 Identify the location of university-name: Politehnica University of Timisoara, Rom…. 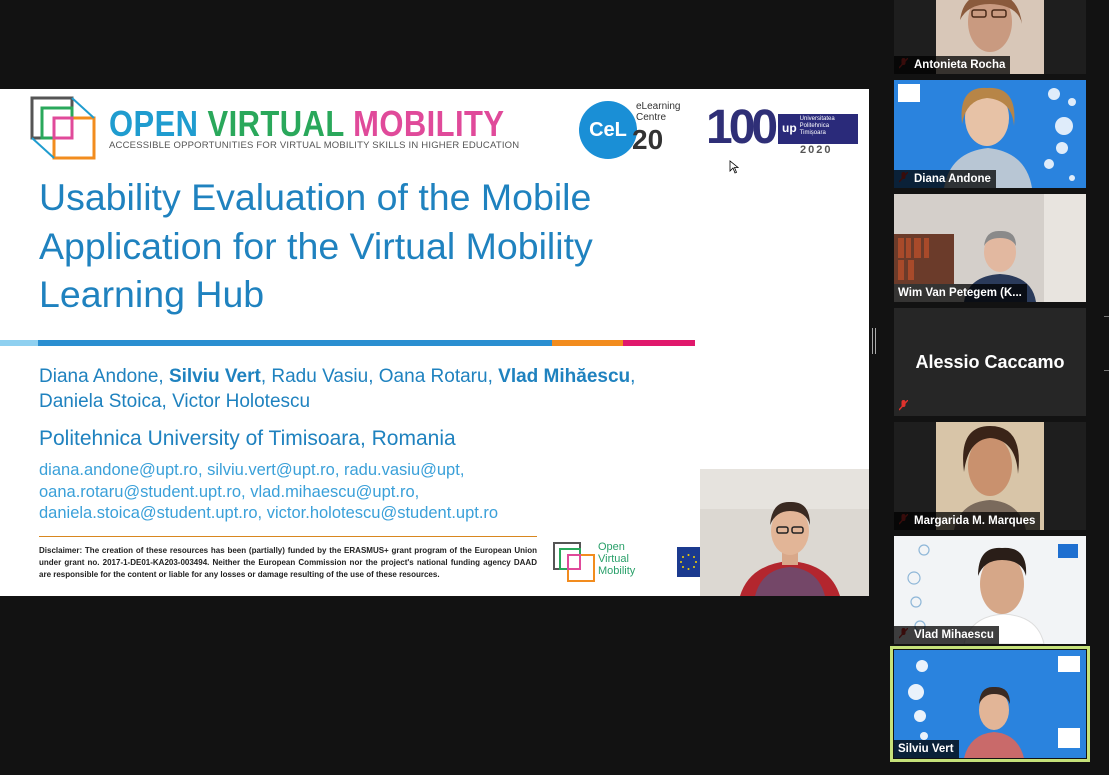
(247, 438).